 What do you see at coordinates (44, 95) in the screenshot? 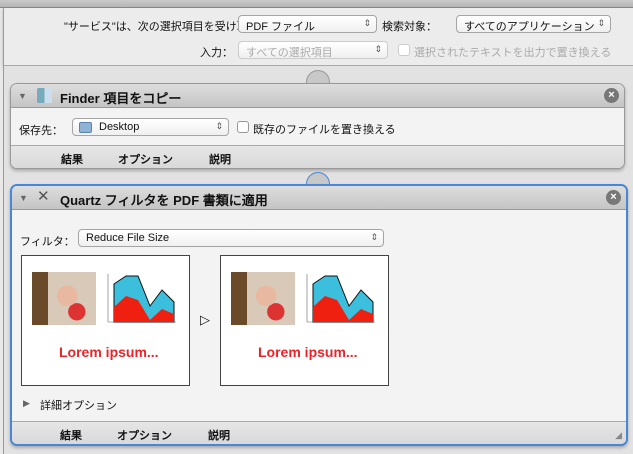
I see `finder-icon` at bounding box center [44, 95].